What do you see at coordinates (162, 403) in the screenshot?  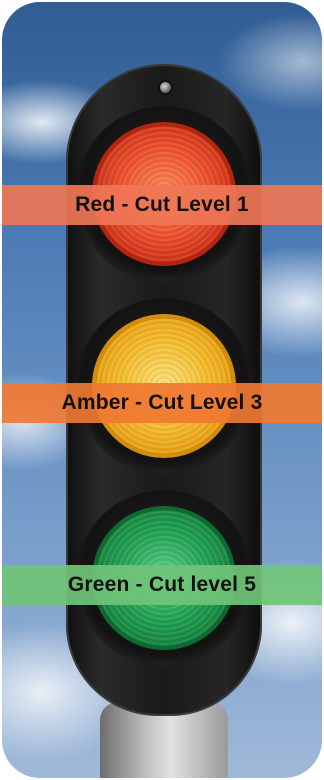 I see `amber-cut-level-label: Amber - Cut Level 3` at bounding box center [162, 403].